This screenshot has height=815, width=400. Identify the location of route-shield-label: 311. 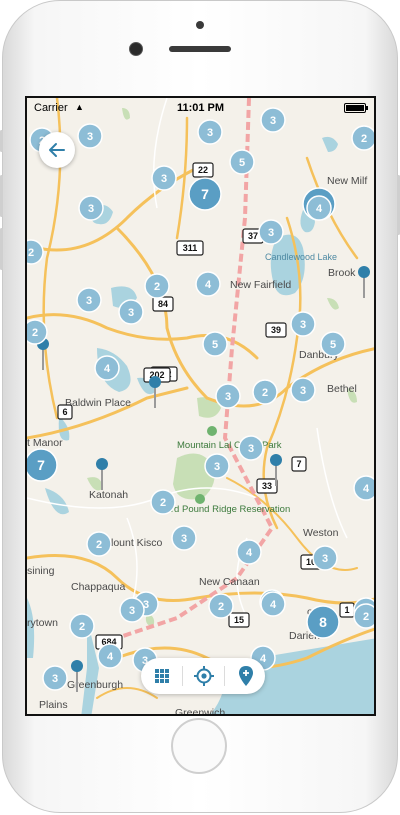
(190, 248).